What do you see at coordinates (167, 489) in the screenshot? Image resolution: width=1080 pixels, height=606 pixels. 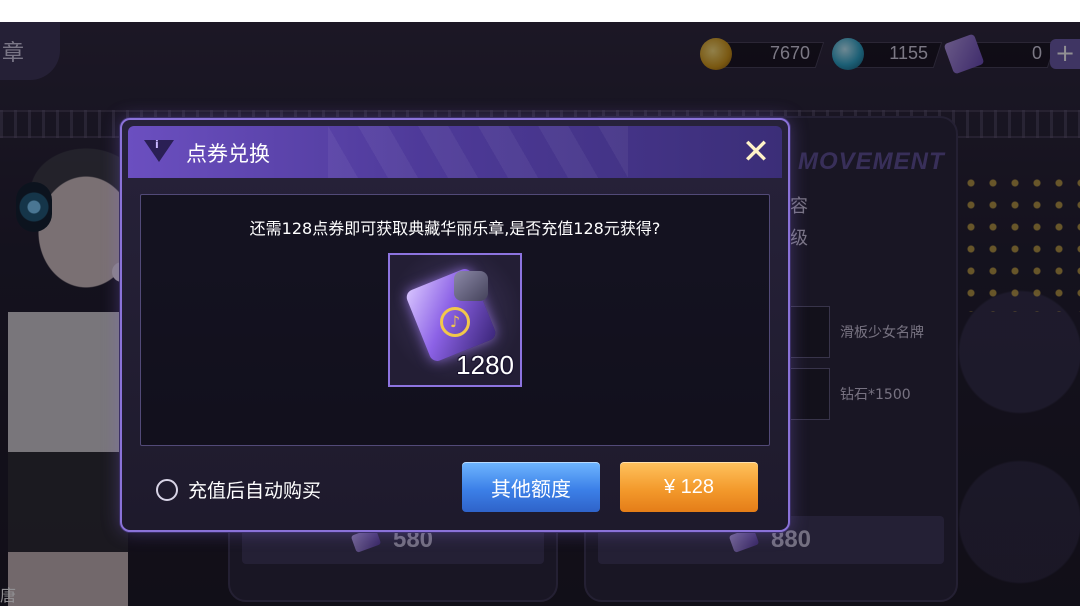 I see `auto-buy-radio` at bounding box center [167, 489].